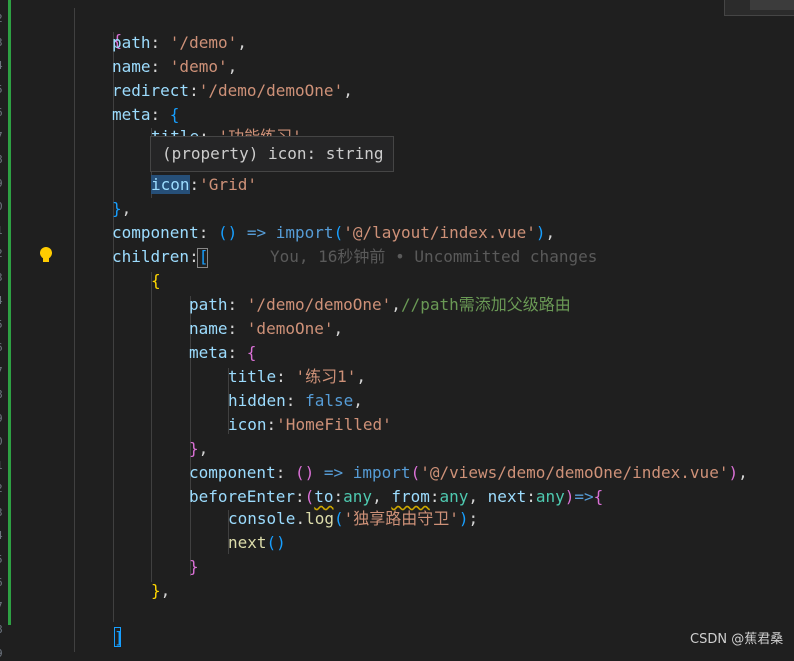 This screenshot has height=661, width=794. Describe the element at coordinates (194, 567) in the screenshot. I see `code-line: }` at that location.